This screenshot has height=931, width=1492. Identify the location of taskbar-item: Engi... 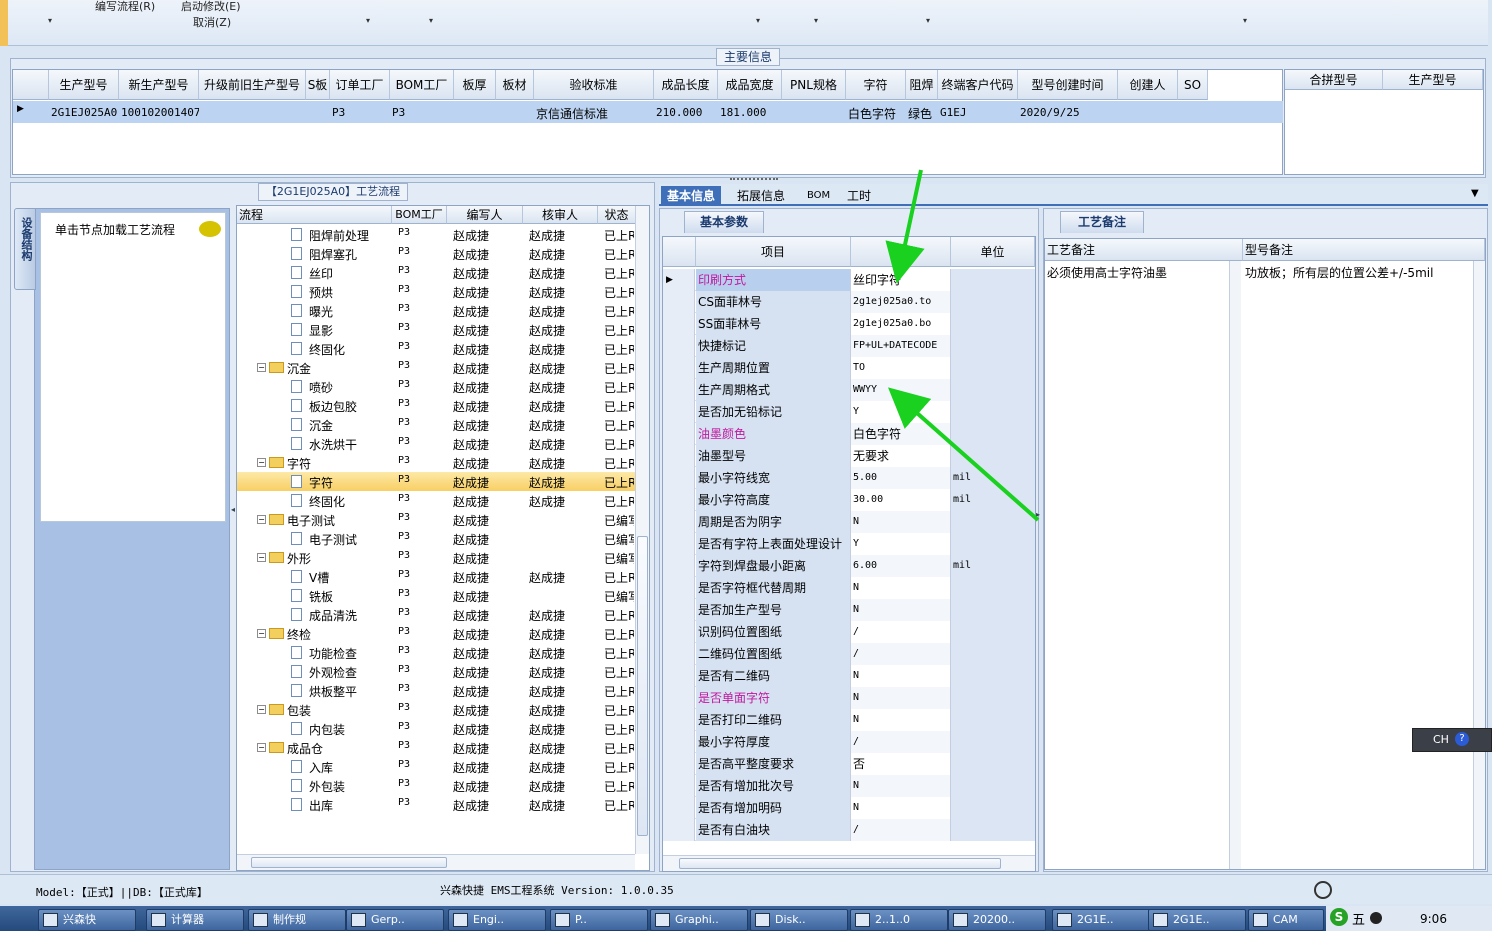
(497, 920).